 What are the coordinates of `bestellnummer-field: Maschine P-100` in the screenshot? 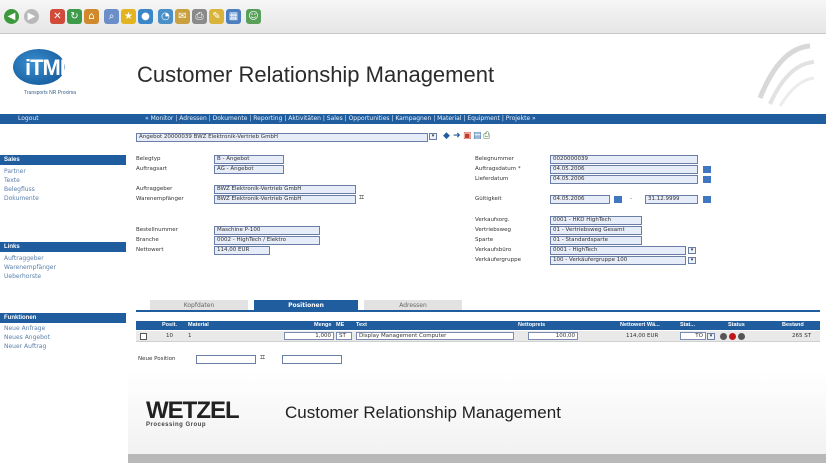 It's located at (267, 230).